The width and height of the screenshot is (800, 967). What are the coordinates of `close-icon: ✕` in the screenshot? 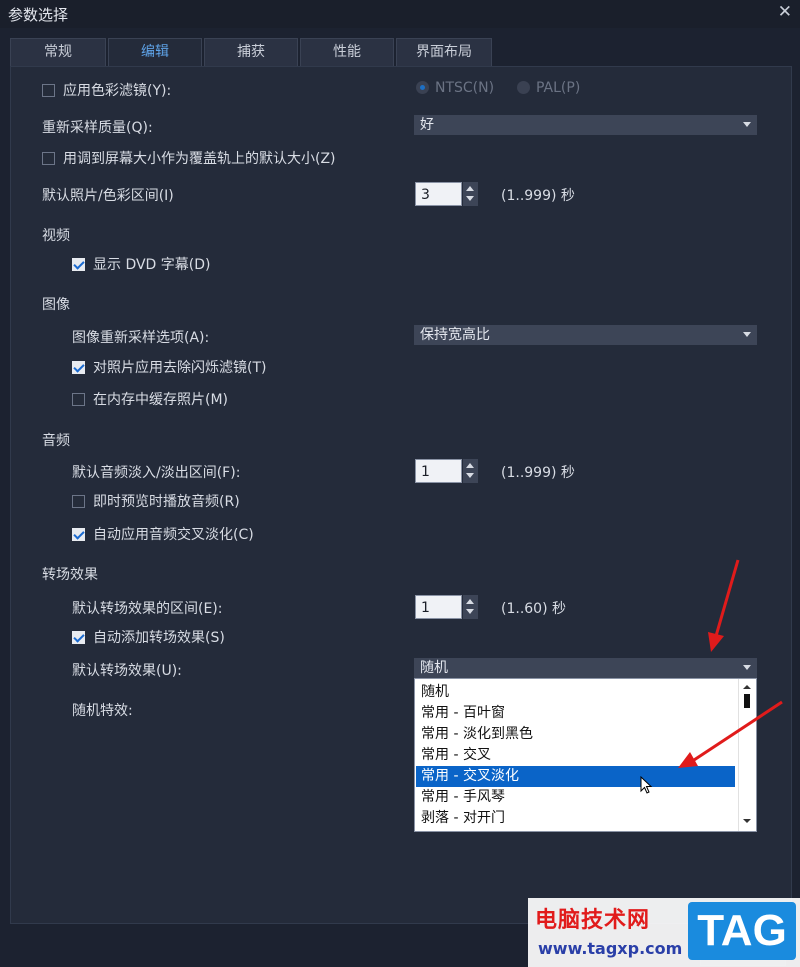 It's located at (785, 12).